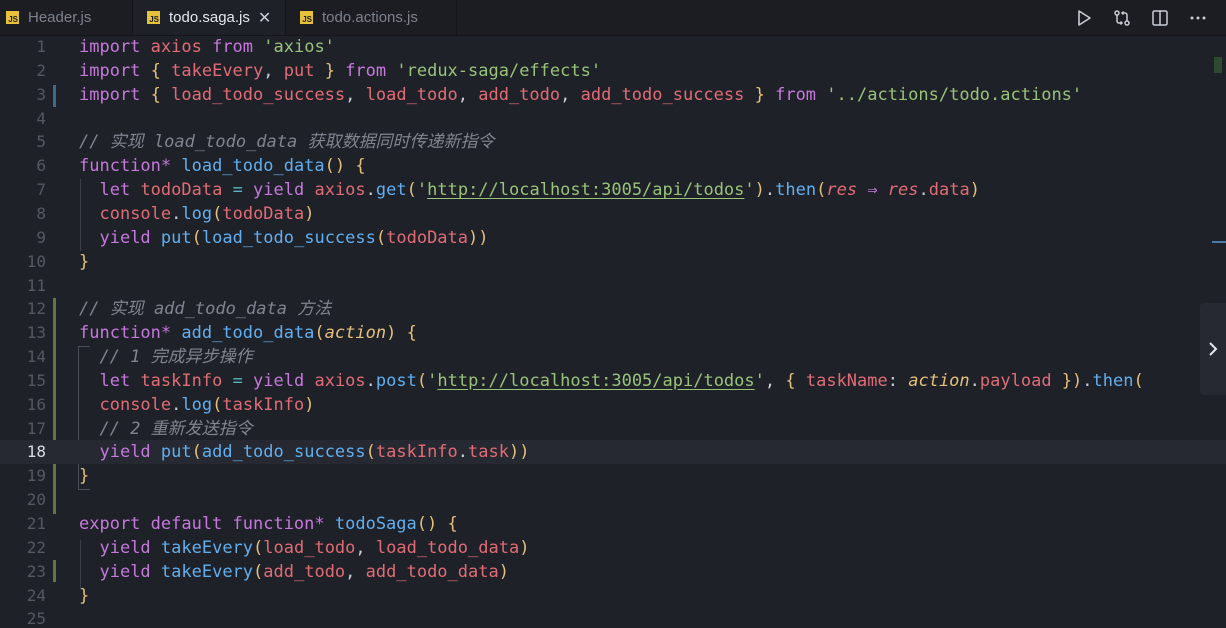 The height and width of the screenshot is (628, 1226). What do you see at coordinates (613, 500) in the screenshot?
I see `code-line: 20` at bounding box center [613, 500].